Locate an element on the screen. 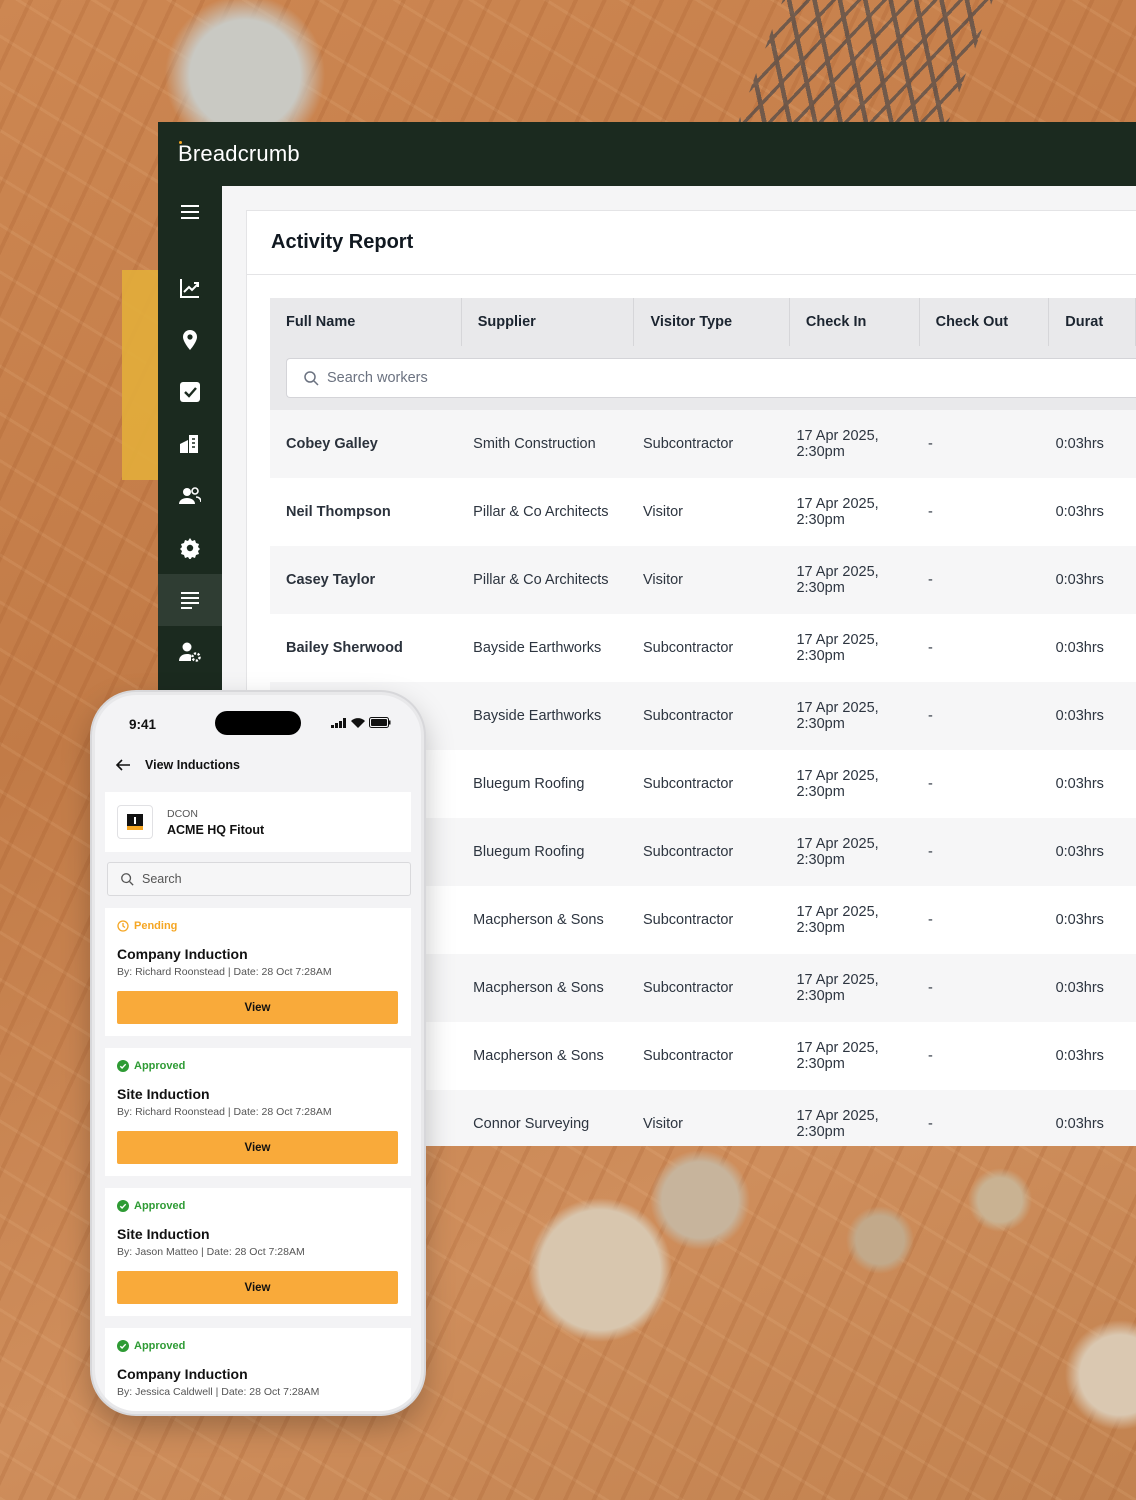 The width and height of the screenshot is (1136, 1500). column-header-check-out: Check Out is located at coordinates (985, 322).